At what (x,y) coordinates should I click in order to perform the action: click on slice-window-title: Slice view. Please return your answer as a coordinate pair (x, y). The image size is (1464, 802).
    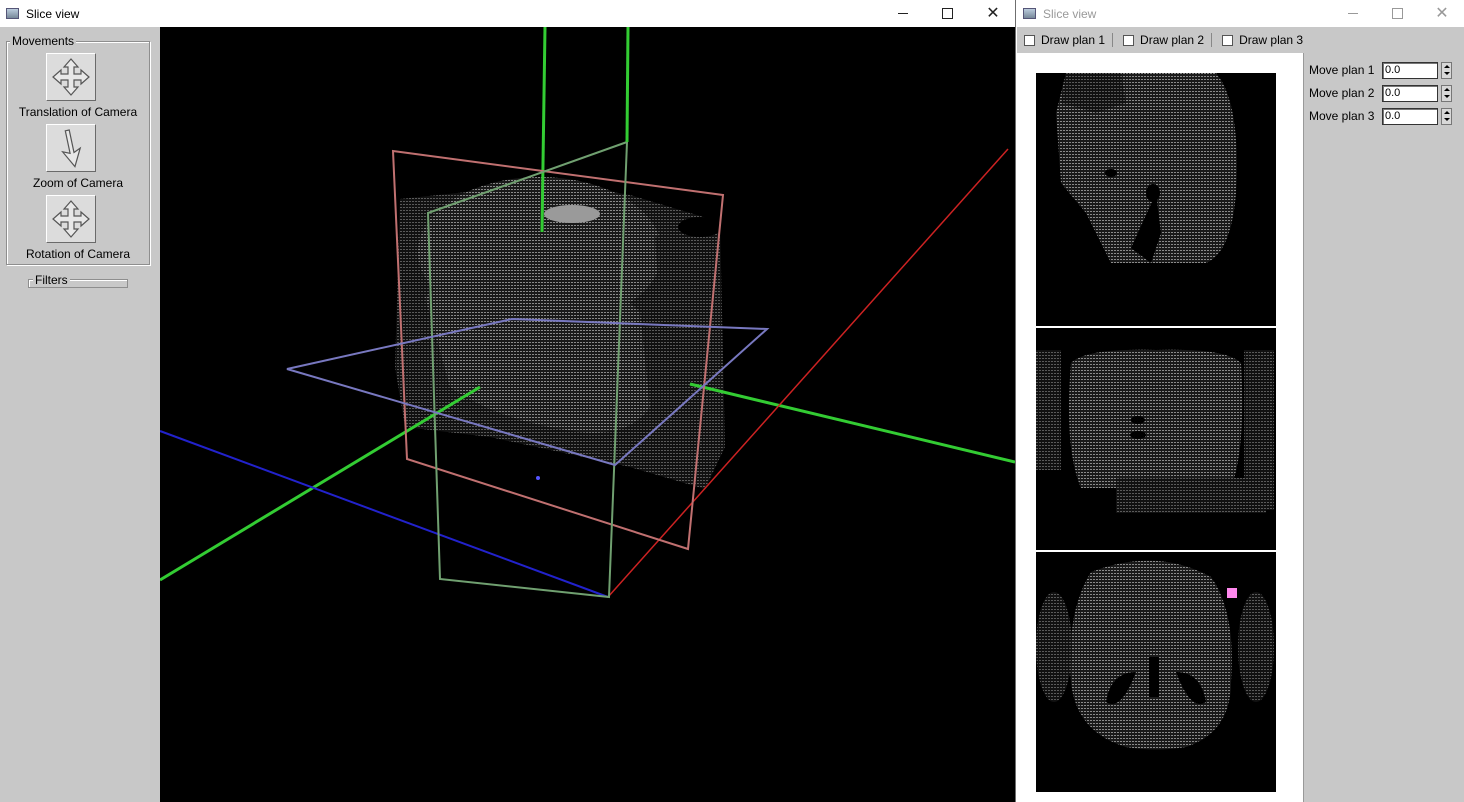
    Looking at the image, I should click on (1070, 13).